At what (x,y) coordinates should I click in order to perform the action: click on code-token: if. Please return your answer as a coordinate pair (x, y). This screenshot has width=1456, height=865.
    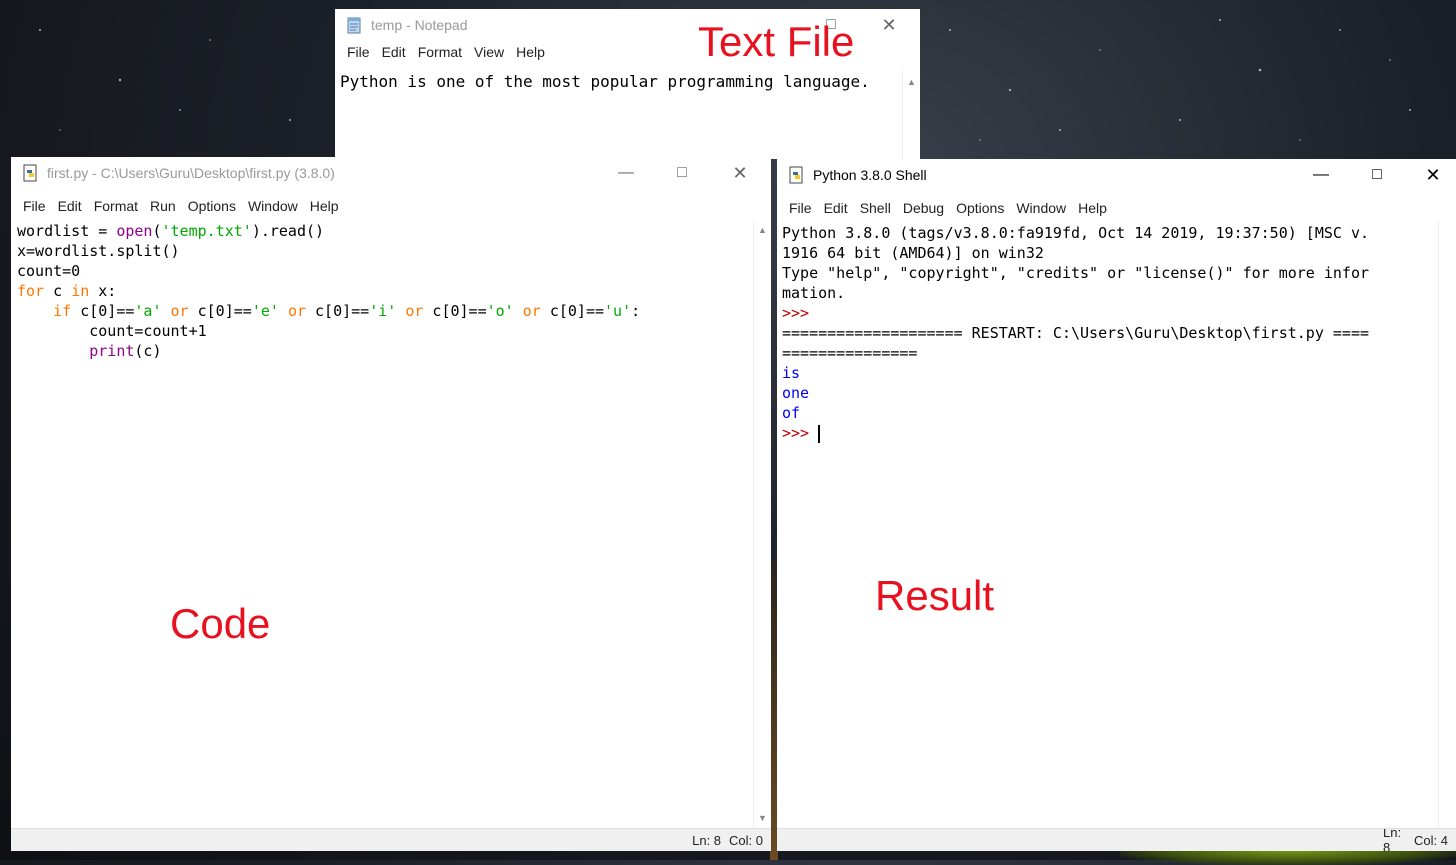
    Looking at the image, I should click on (62, 311).